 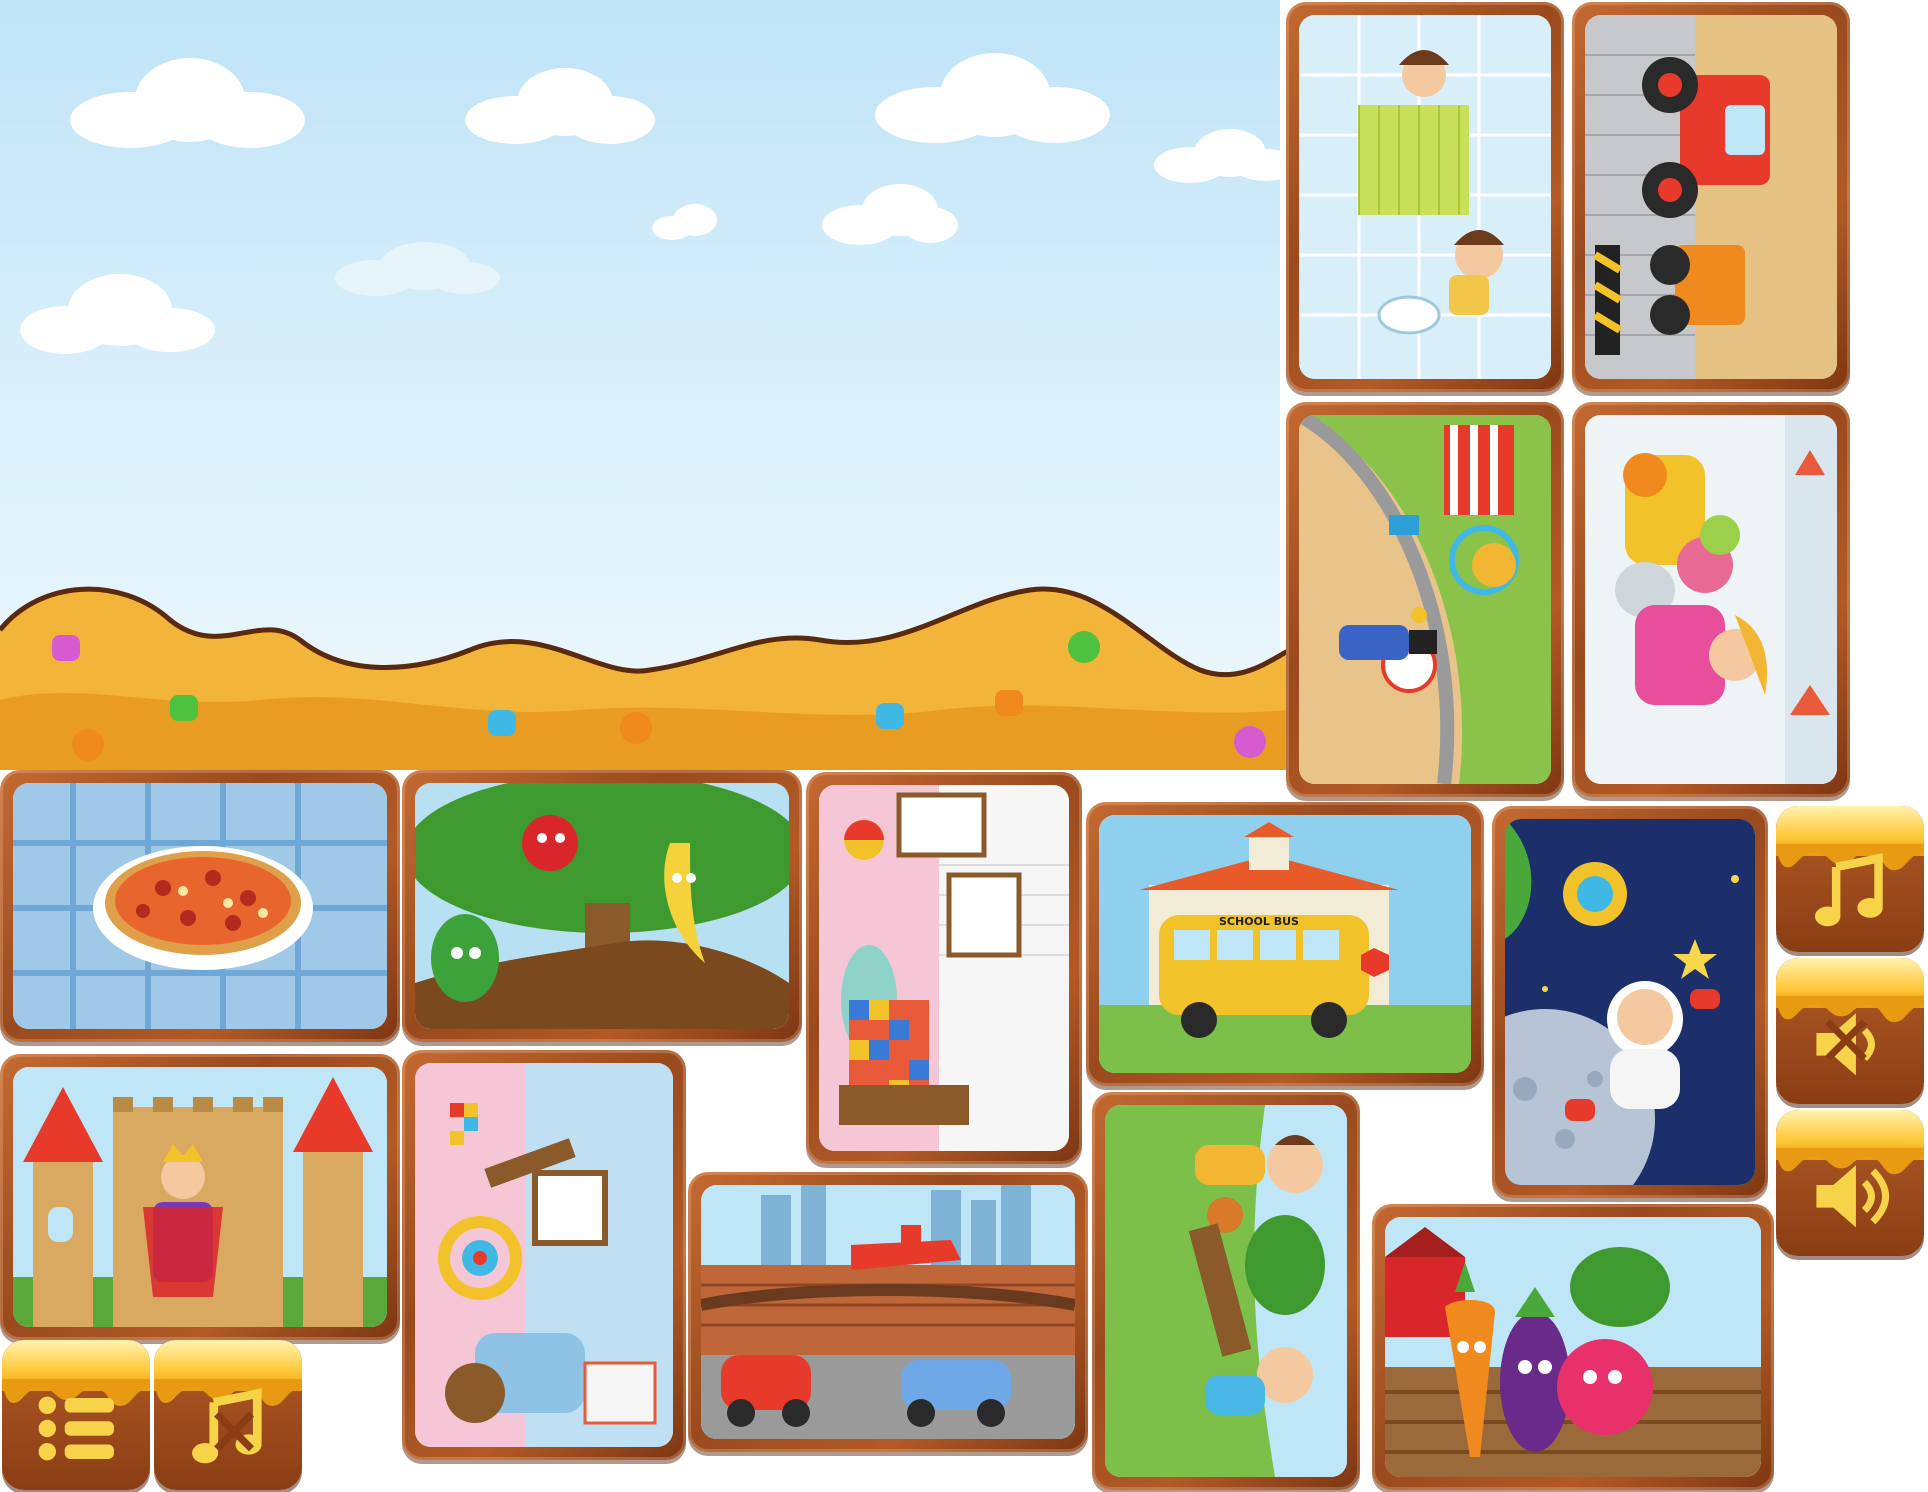 I want to click on vegetables-card, so click(x=1573, y=1347).